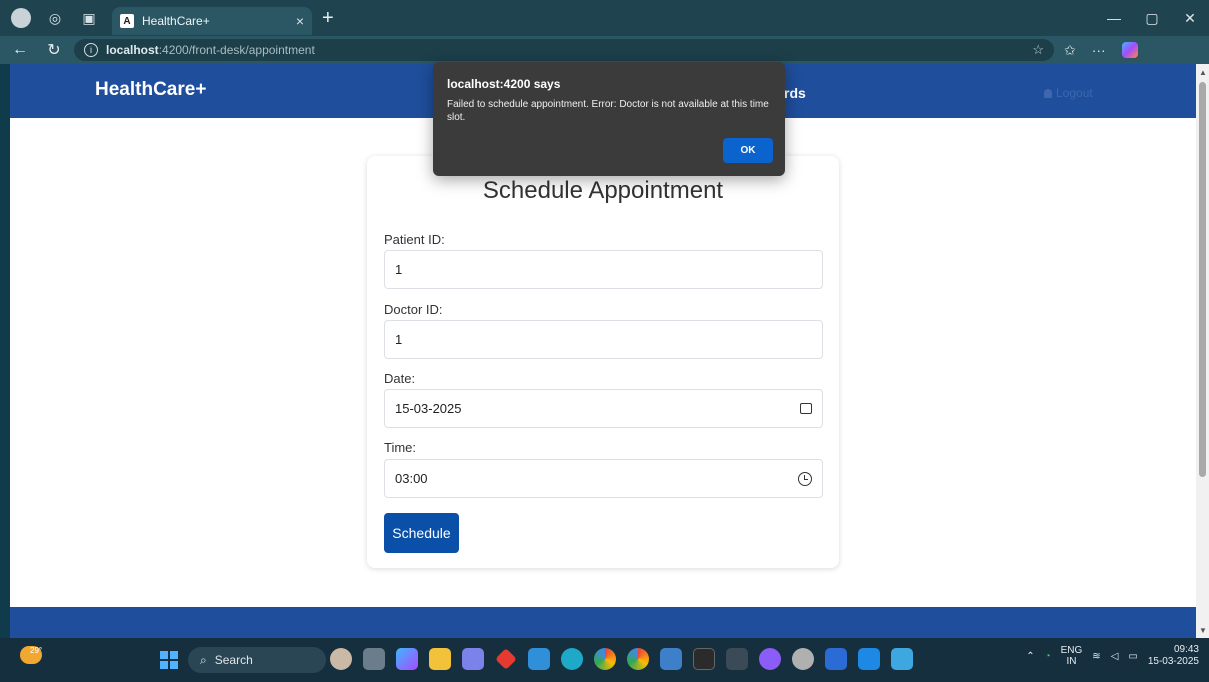 The image size is (1209, 682). I want to click on task-view-icon, so click(374, 659).